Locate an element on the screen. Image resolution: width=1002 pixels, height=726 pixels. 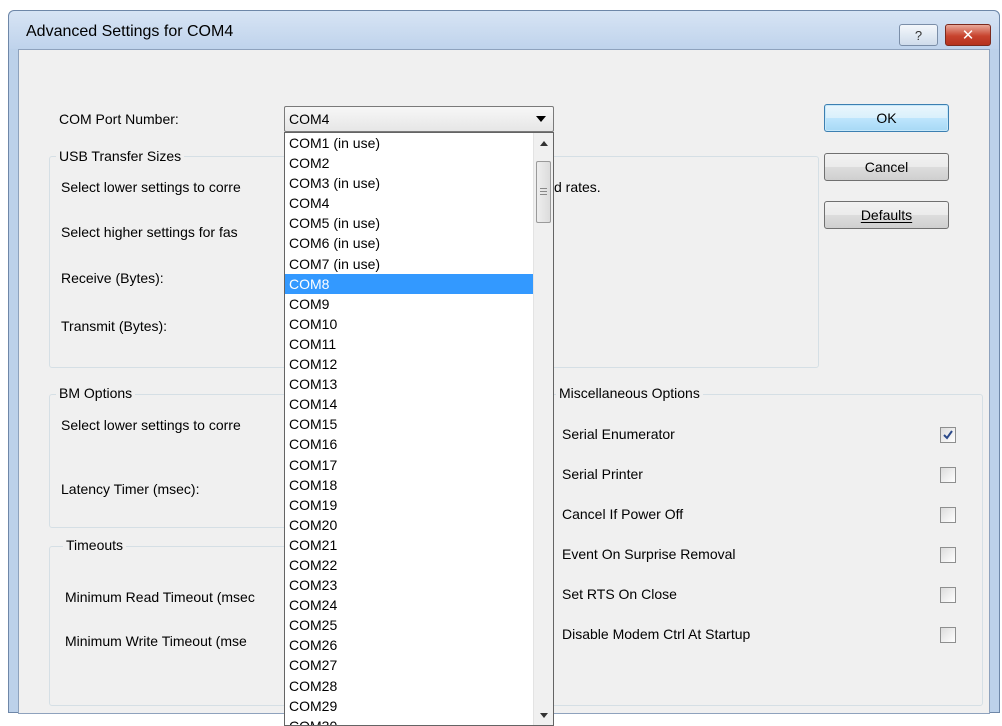
scroll-up-button is located at coordinates (543, 142).